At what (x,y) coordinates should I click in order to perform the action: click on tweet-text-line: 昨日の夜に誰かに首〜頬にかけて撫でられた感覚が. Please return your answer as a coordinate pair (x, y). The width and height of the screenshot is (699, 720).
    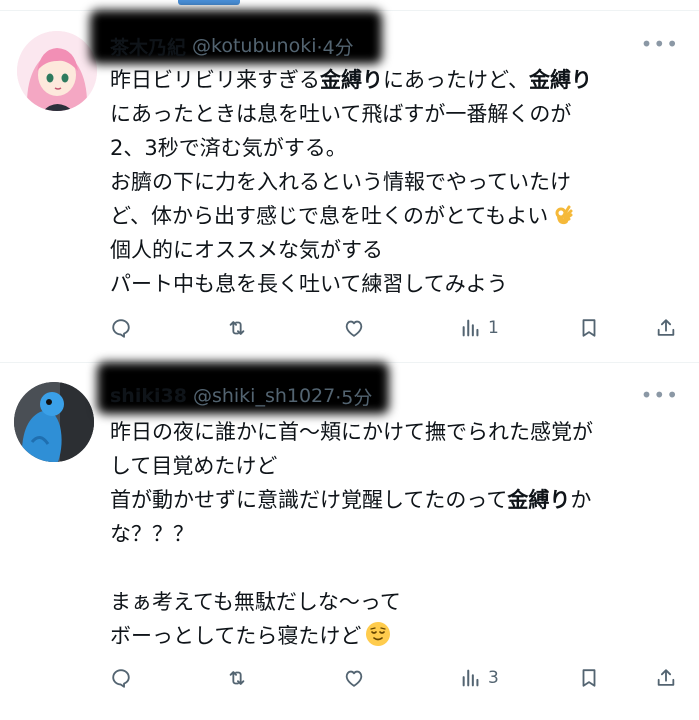
    Looking at the image, I should click on (400, 432).